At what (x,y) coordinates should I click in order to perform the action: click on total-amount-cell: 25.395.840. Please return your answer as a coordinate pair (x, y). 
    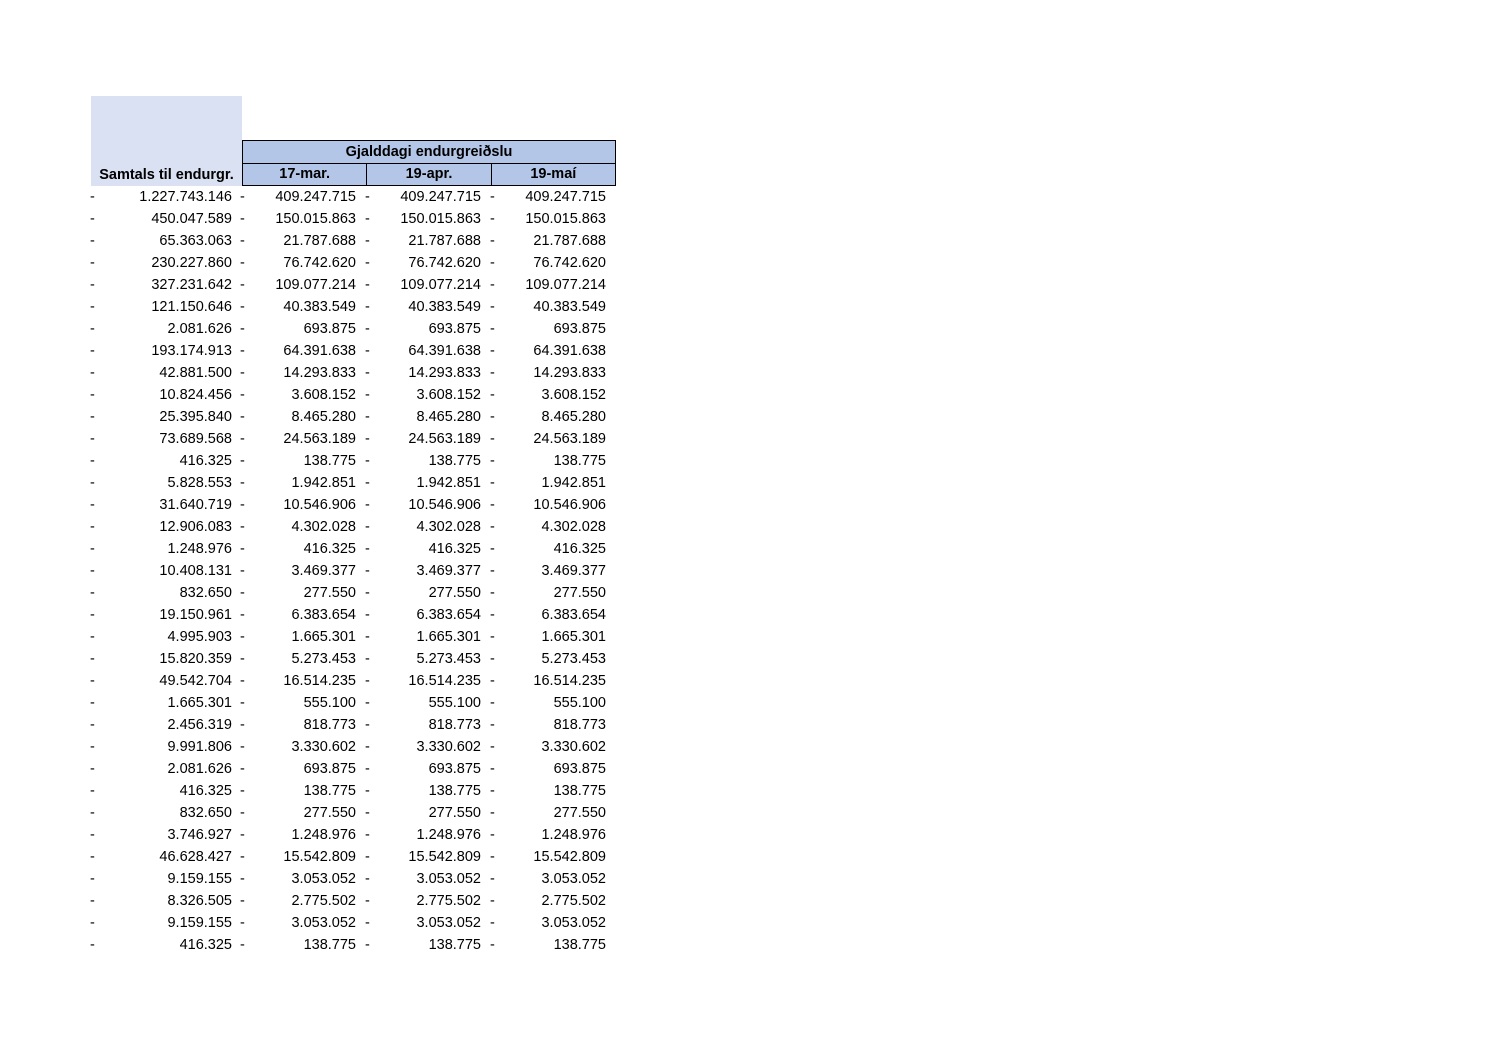
    Looking at the image, I should click on (195, 417).